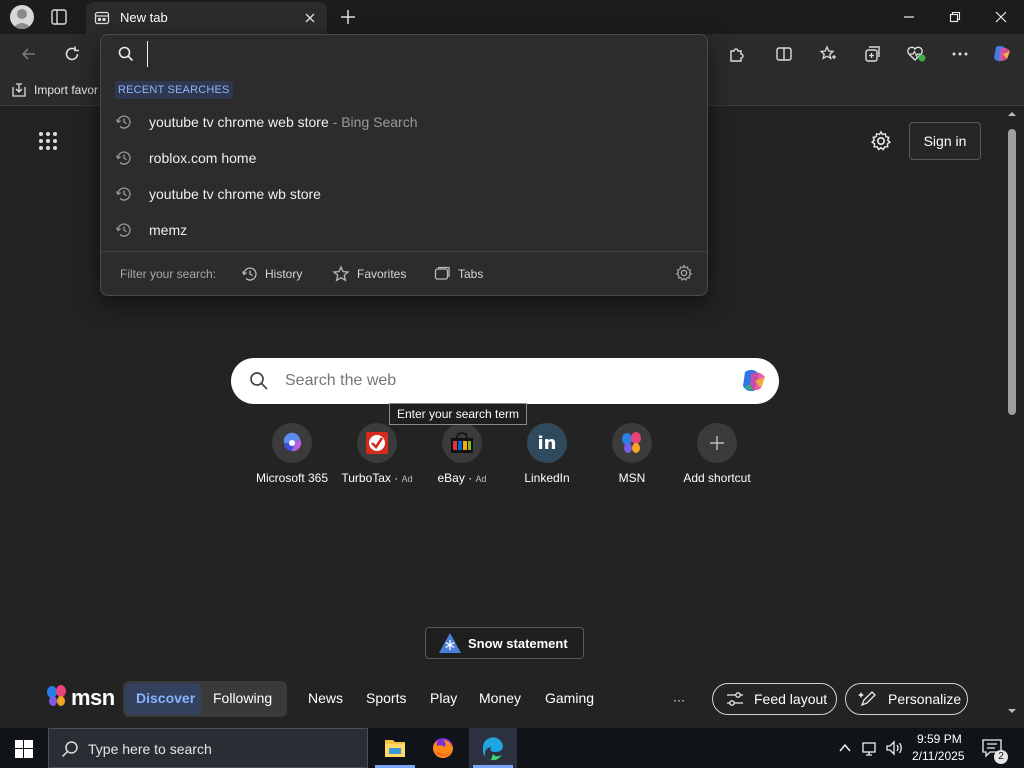 This screenshot has width=1024, height=768. I want to click on more-menu-icon, so click(960, 54).